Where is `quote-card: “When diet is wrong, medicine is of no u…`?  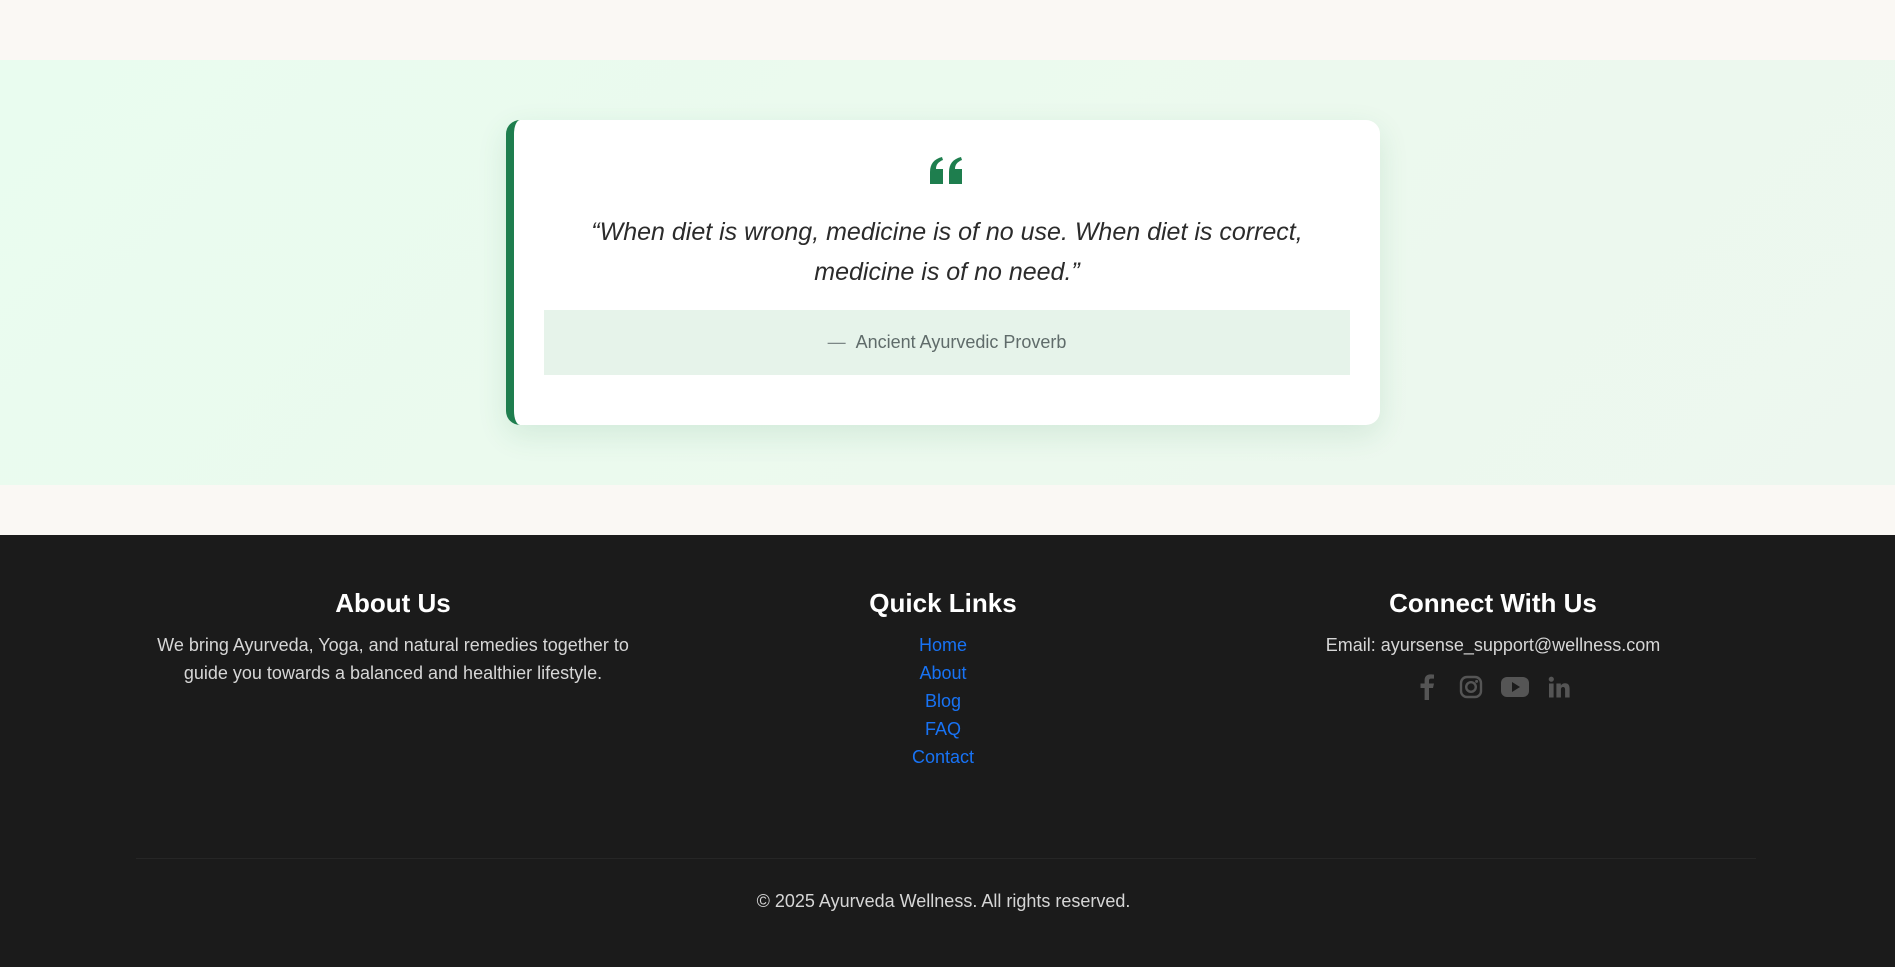 quote-card: “When diet is wrong, medicine is of no u… is located at coordinates (943, 272).